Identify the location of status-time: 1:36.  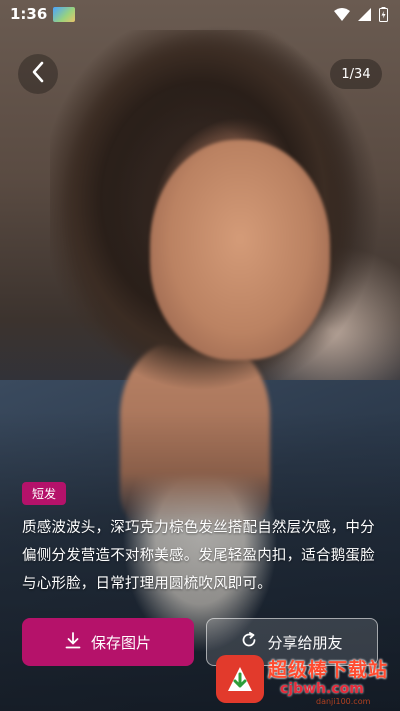
(29, 14).